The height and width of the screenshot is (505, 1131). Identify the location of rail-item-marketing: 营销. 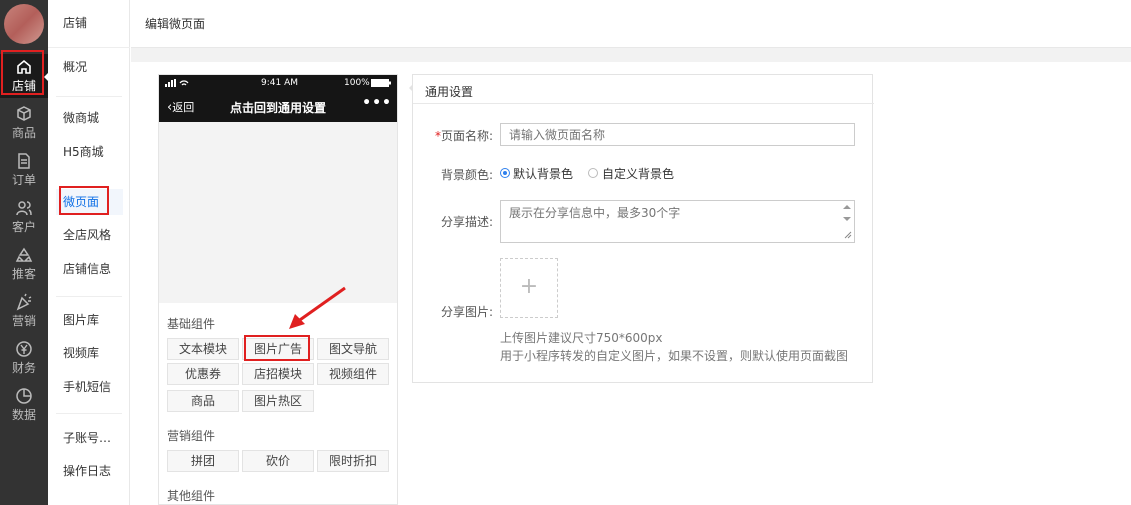
(24, 311).